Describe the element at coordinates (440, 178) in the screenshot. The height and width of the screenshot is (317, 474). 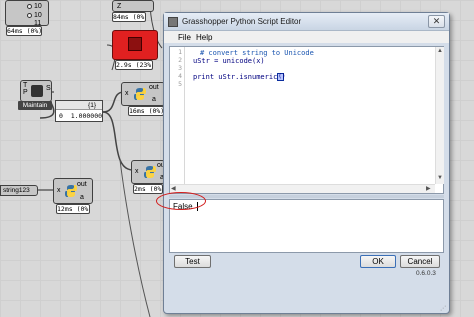
I see `scroll-down-icon: ▼` at that location.